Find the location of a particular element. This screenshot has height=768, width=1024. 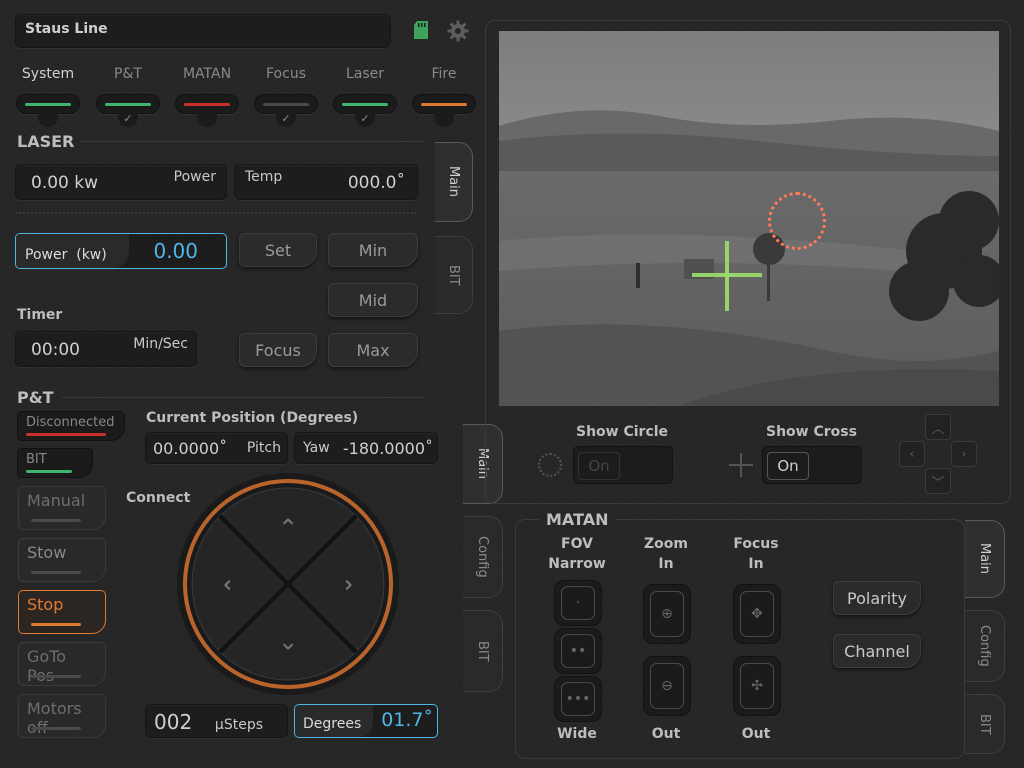

tab-pt-config: Config is located at coordinates (483, 557).